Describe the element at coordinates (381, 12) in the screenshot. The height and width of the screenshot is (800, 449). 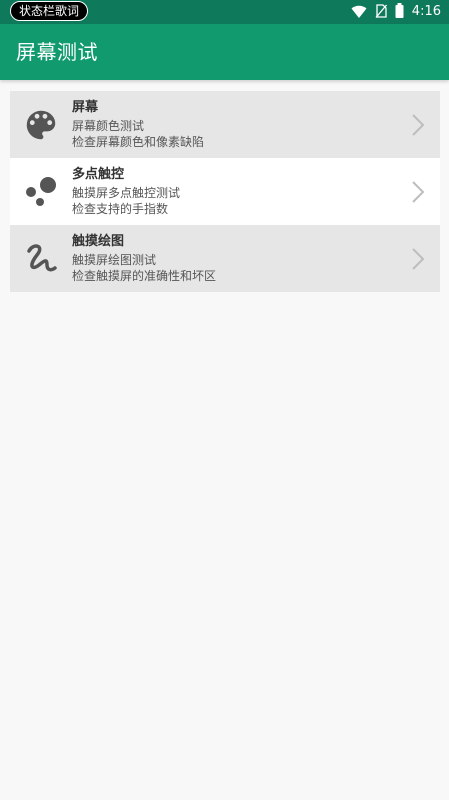
I see `no-sim-icon` at that location.